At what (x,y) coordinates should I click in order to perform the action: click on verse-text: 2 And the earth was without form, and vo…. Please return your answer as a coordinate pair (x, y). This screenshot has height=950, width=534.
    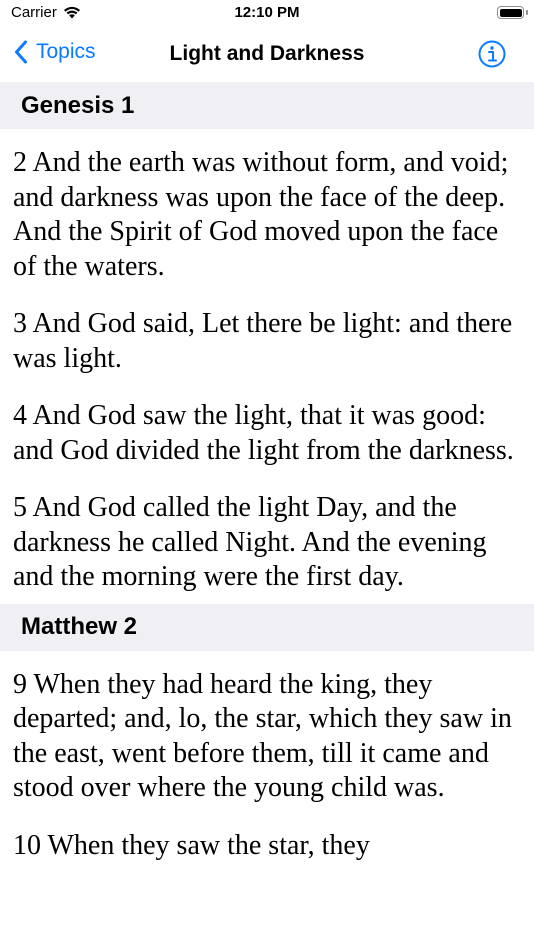
    Looking at the image, I should click on (267, 215).